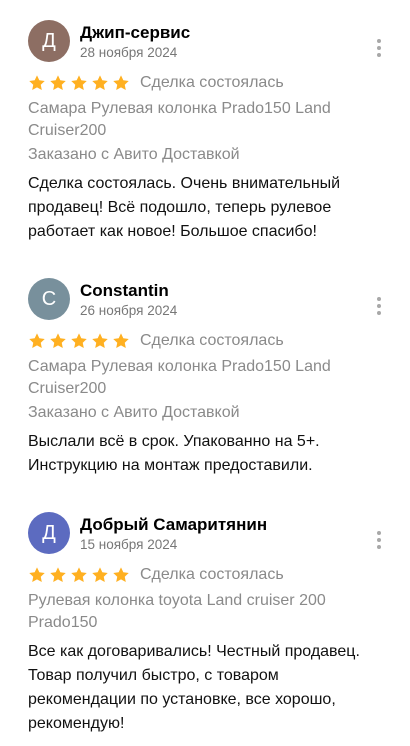 The width and height of the screenshot is (410, 746). I want to click on author-name: Джип-сервис, so click(135, 33).